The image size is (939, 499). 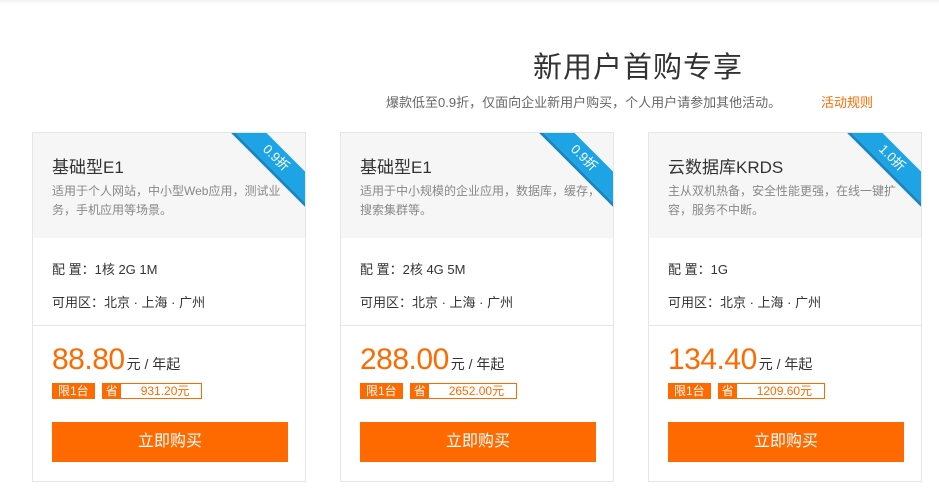 What do you see at coordinates (404, 359) in the screenshot?
I see `price-value: 288.00` at bounding box center [404, 359].